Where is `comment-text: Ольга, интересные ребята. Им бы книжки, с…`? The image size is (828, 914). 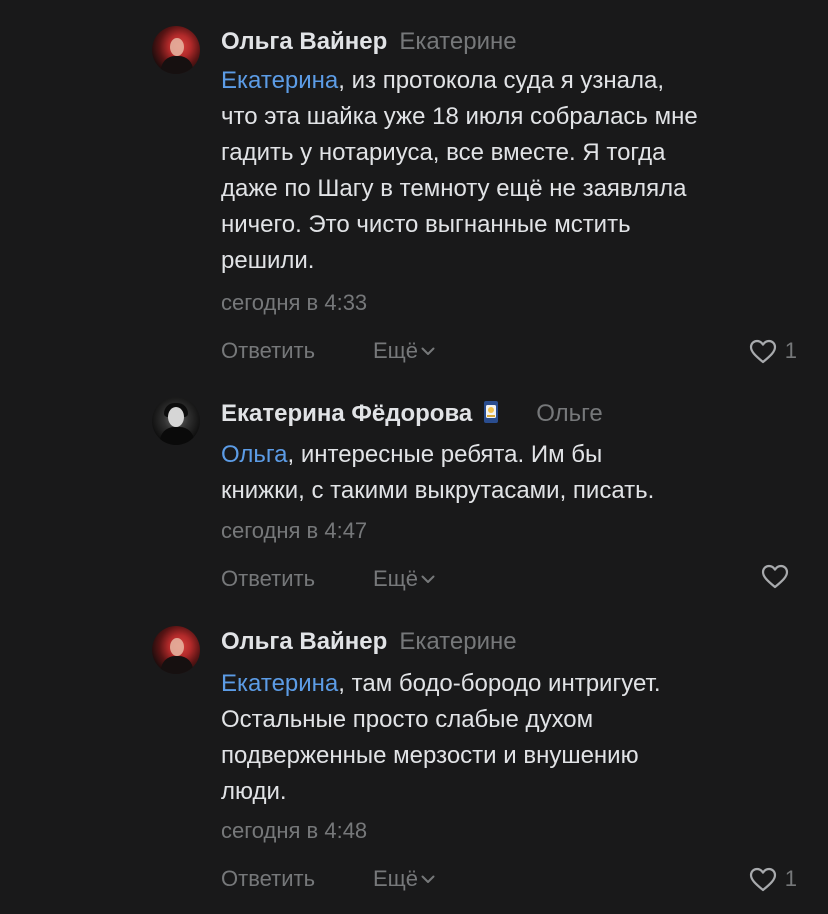
comment-text: Ольга, интересные ребята. Им бы книжки, с… is located at coordinates (516, 473).